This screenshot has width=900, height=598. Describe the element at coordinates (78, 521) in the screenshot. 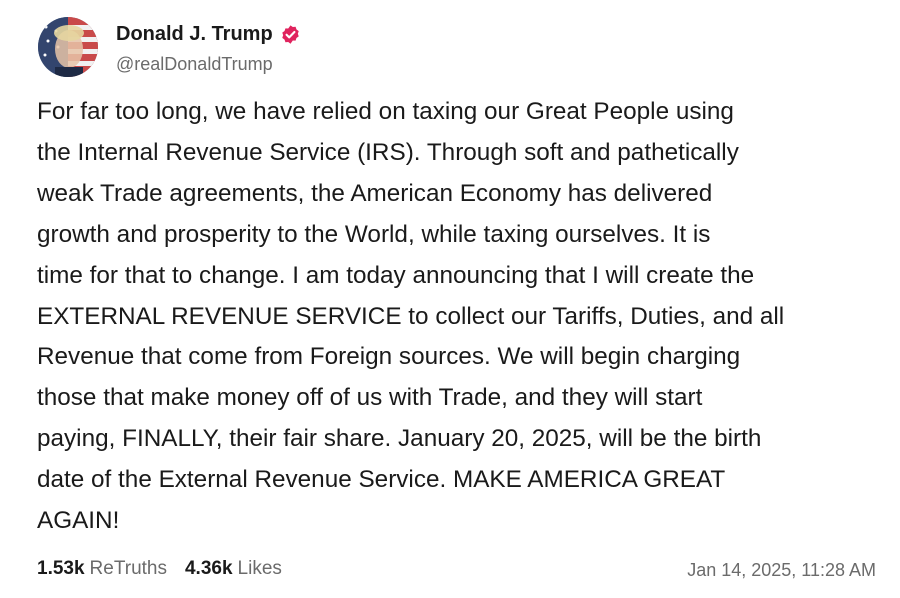

I see `post-line: AGAIN!` at that location.